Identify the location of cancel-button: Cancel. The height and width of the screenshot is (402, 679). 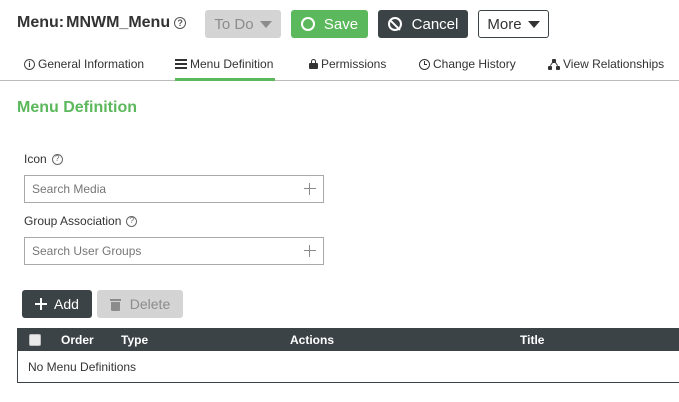
(423, 24).